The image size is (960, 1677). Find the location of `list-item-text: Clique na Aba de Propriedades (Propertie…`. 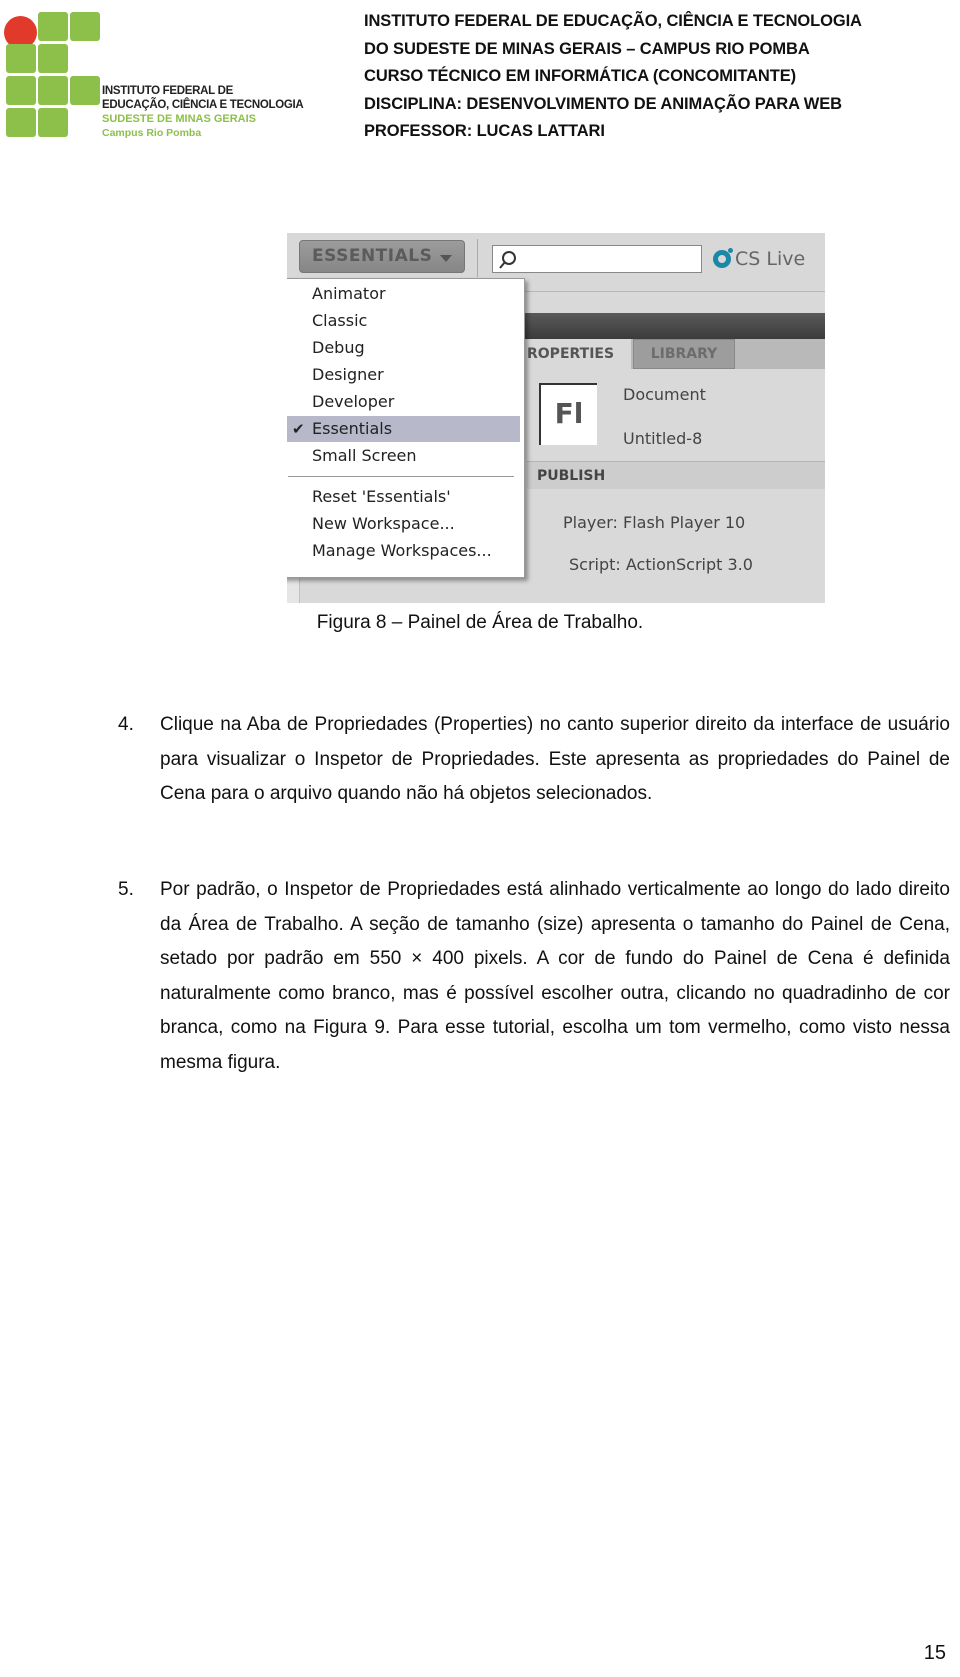

list-item-text: Clique na Aba de Propriedades (Propertie… is located at coordinates (555, 759).